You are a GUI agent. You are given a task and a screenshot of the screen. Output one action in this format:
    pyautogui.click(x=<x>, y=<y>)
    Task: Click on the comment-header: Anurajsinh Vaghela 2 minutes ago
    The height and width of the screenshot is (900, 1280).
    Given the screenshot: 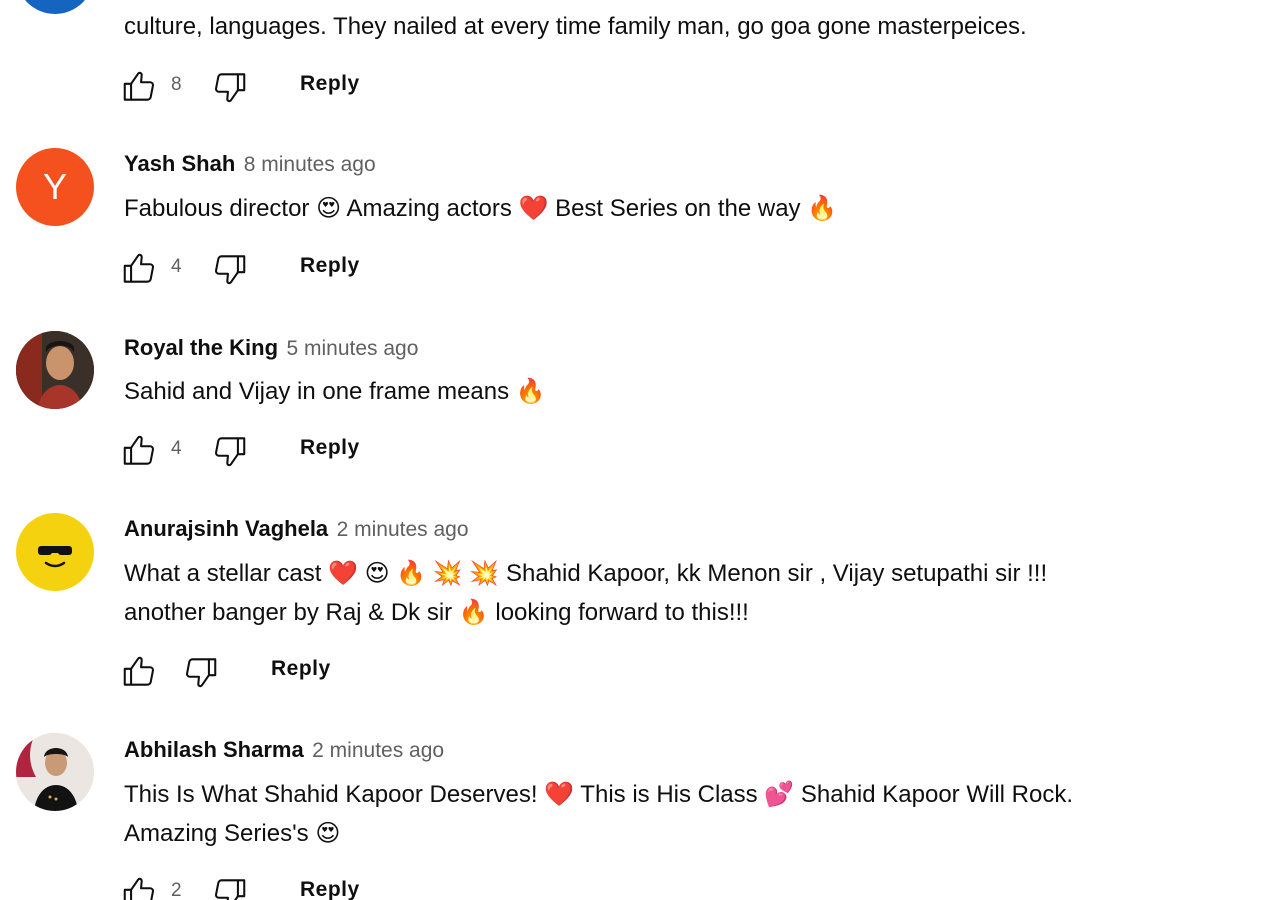 What is the action you would take?
    pyautogui.click(x=296, y=529)
    